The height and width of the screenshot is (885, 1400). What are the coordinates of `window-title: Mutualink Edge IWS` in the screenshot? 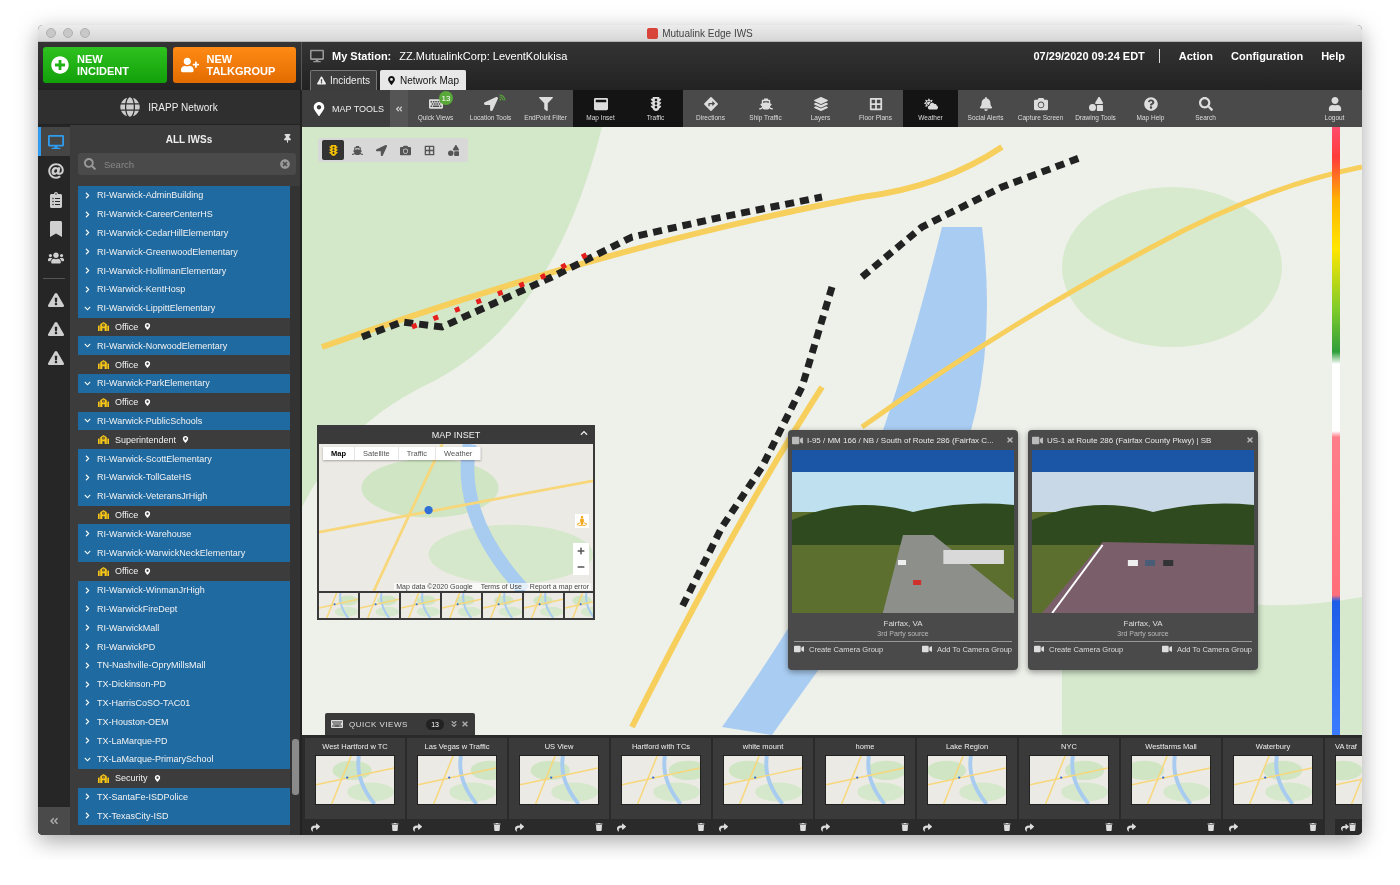 It's located at (707, 33).